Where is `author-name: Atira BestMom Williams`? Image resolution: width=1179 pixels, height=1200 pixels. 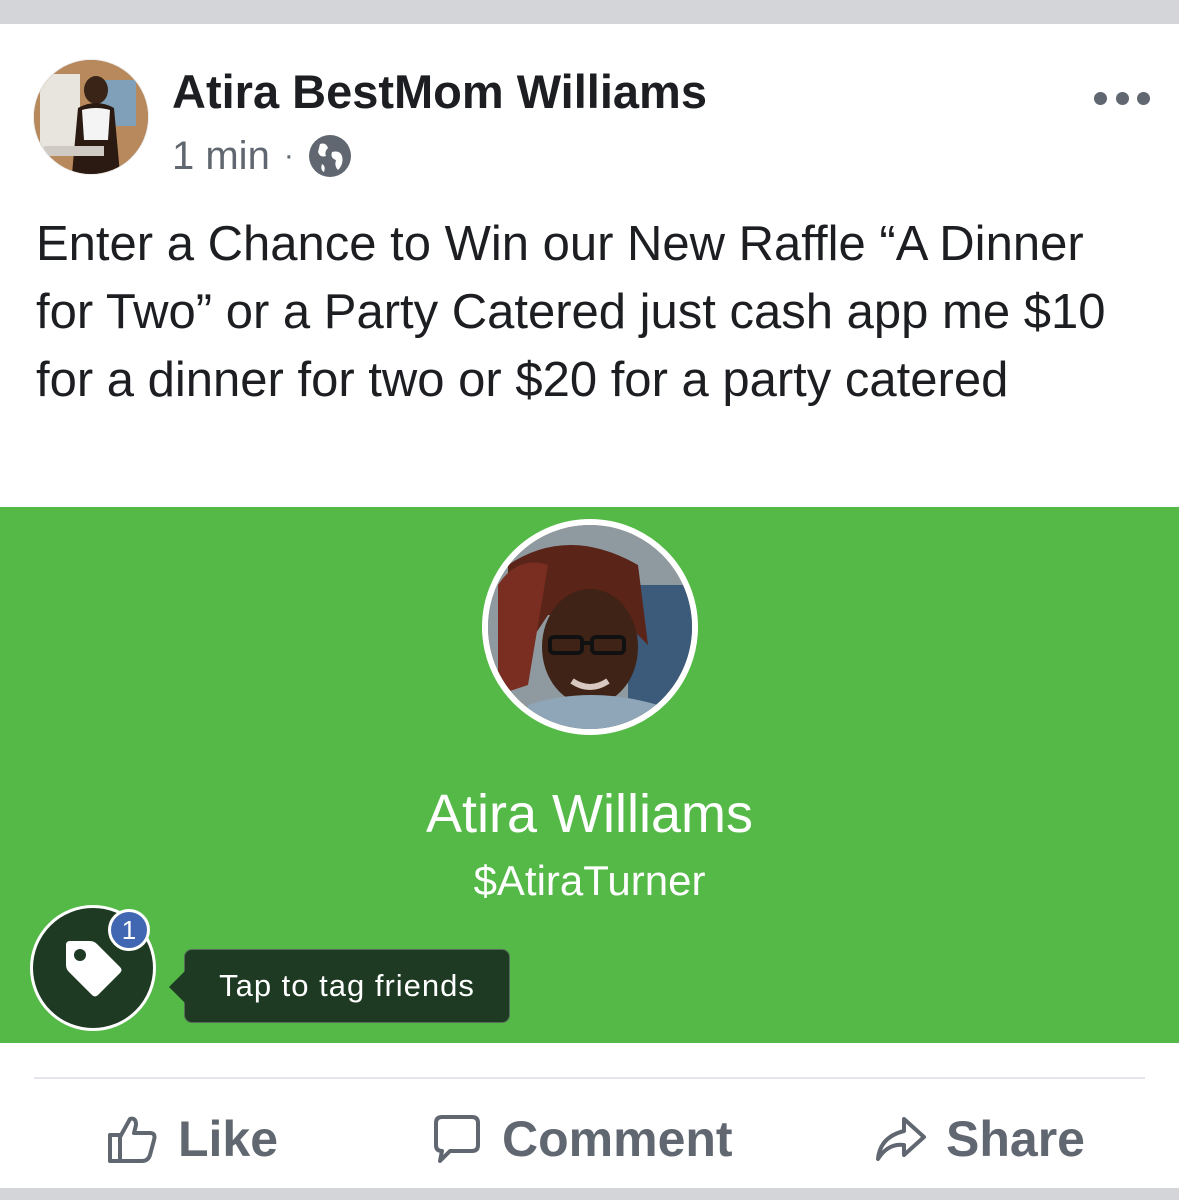
author-name: Atira BestMom Williams is located at coordinates (439, 91).